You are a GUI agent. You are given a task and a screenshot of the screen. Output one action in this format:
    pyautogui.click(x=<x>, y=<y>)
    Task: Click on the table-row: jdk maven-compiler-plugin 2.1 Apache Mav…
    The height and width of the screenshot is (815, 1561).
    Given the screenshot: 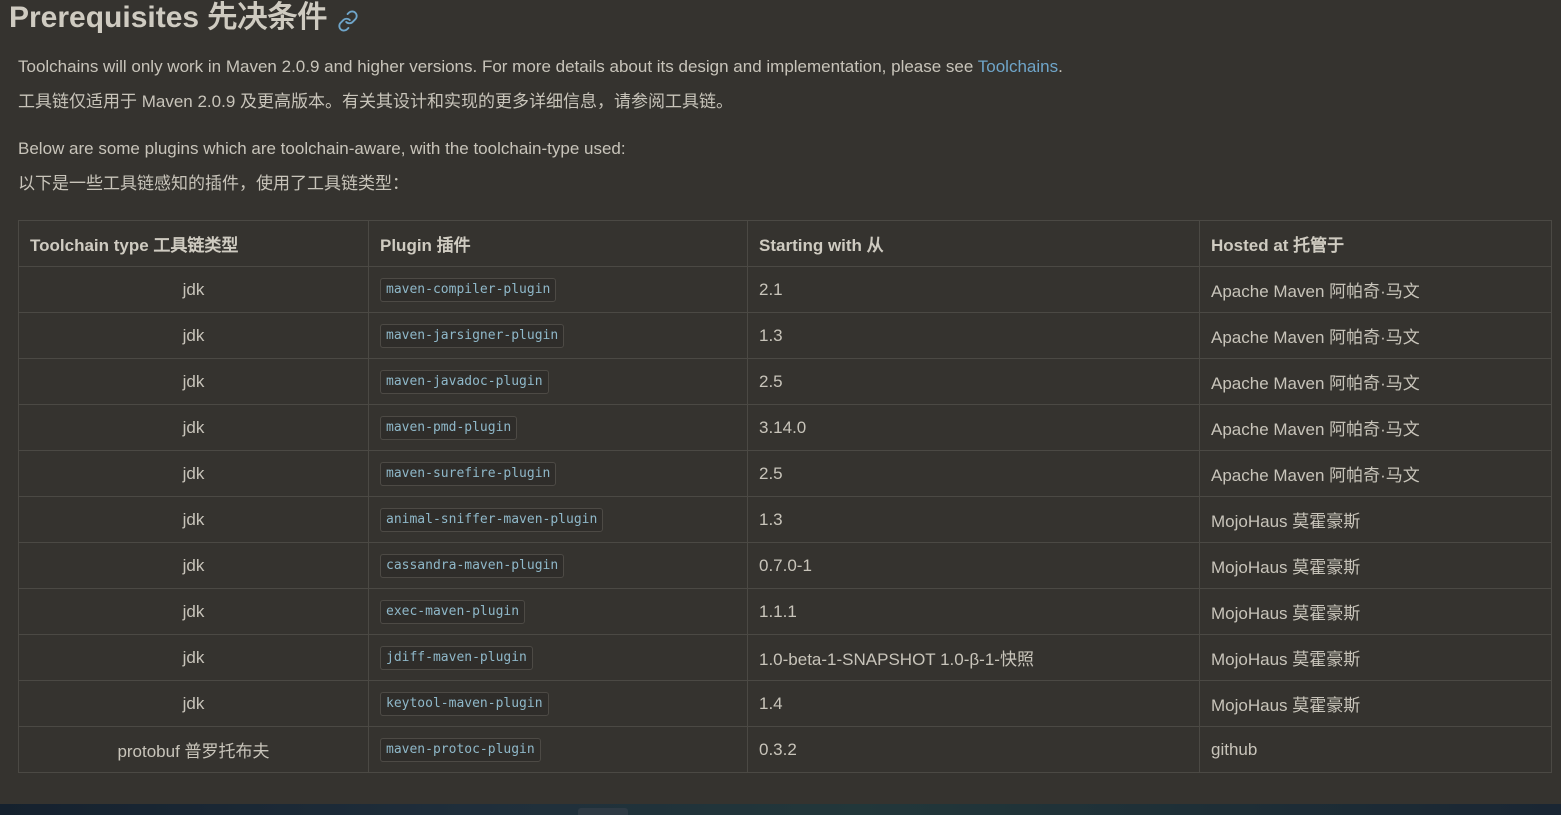 What is the action you would take?
    pyautogui.click(x=785, y=289)
    